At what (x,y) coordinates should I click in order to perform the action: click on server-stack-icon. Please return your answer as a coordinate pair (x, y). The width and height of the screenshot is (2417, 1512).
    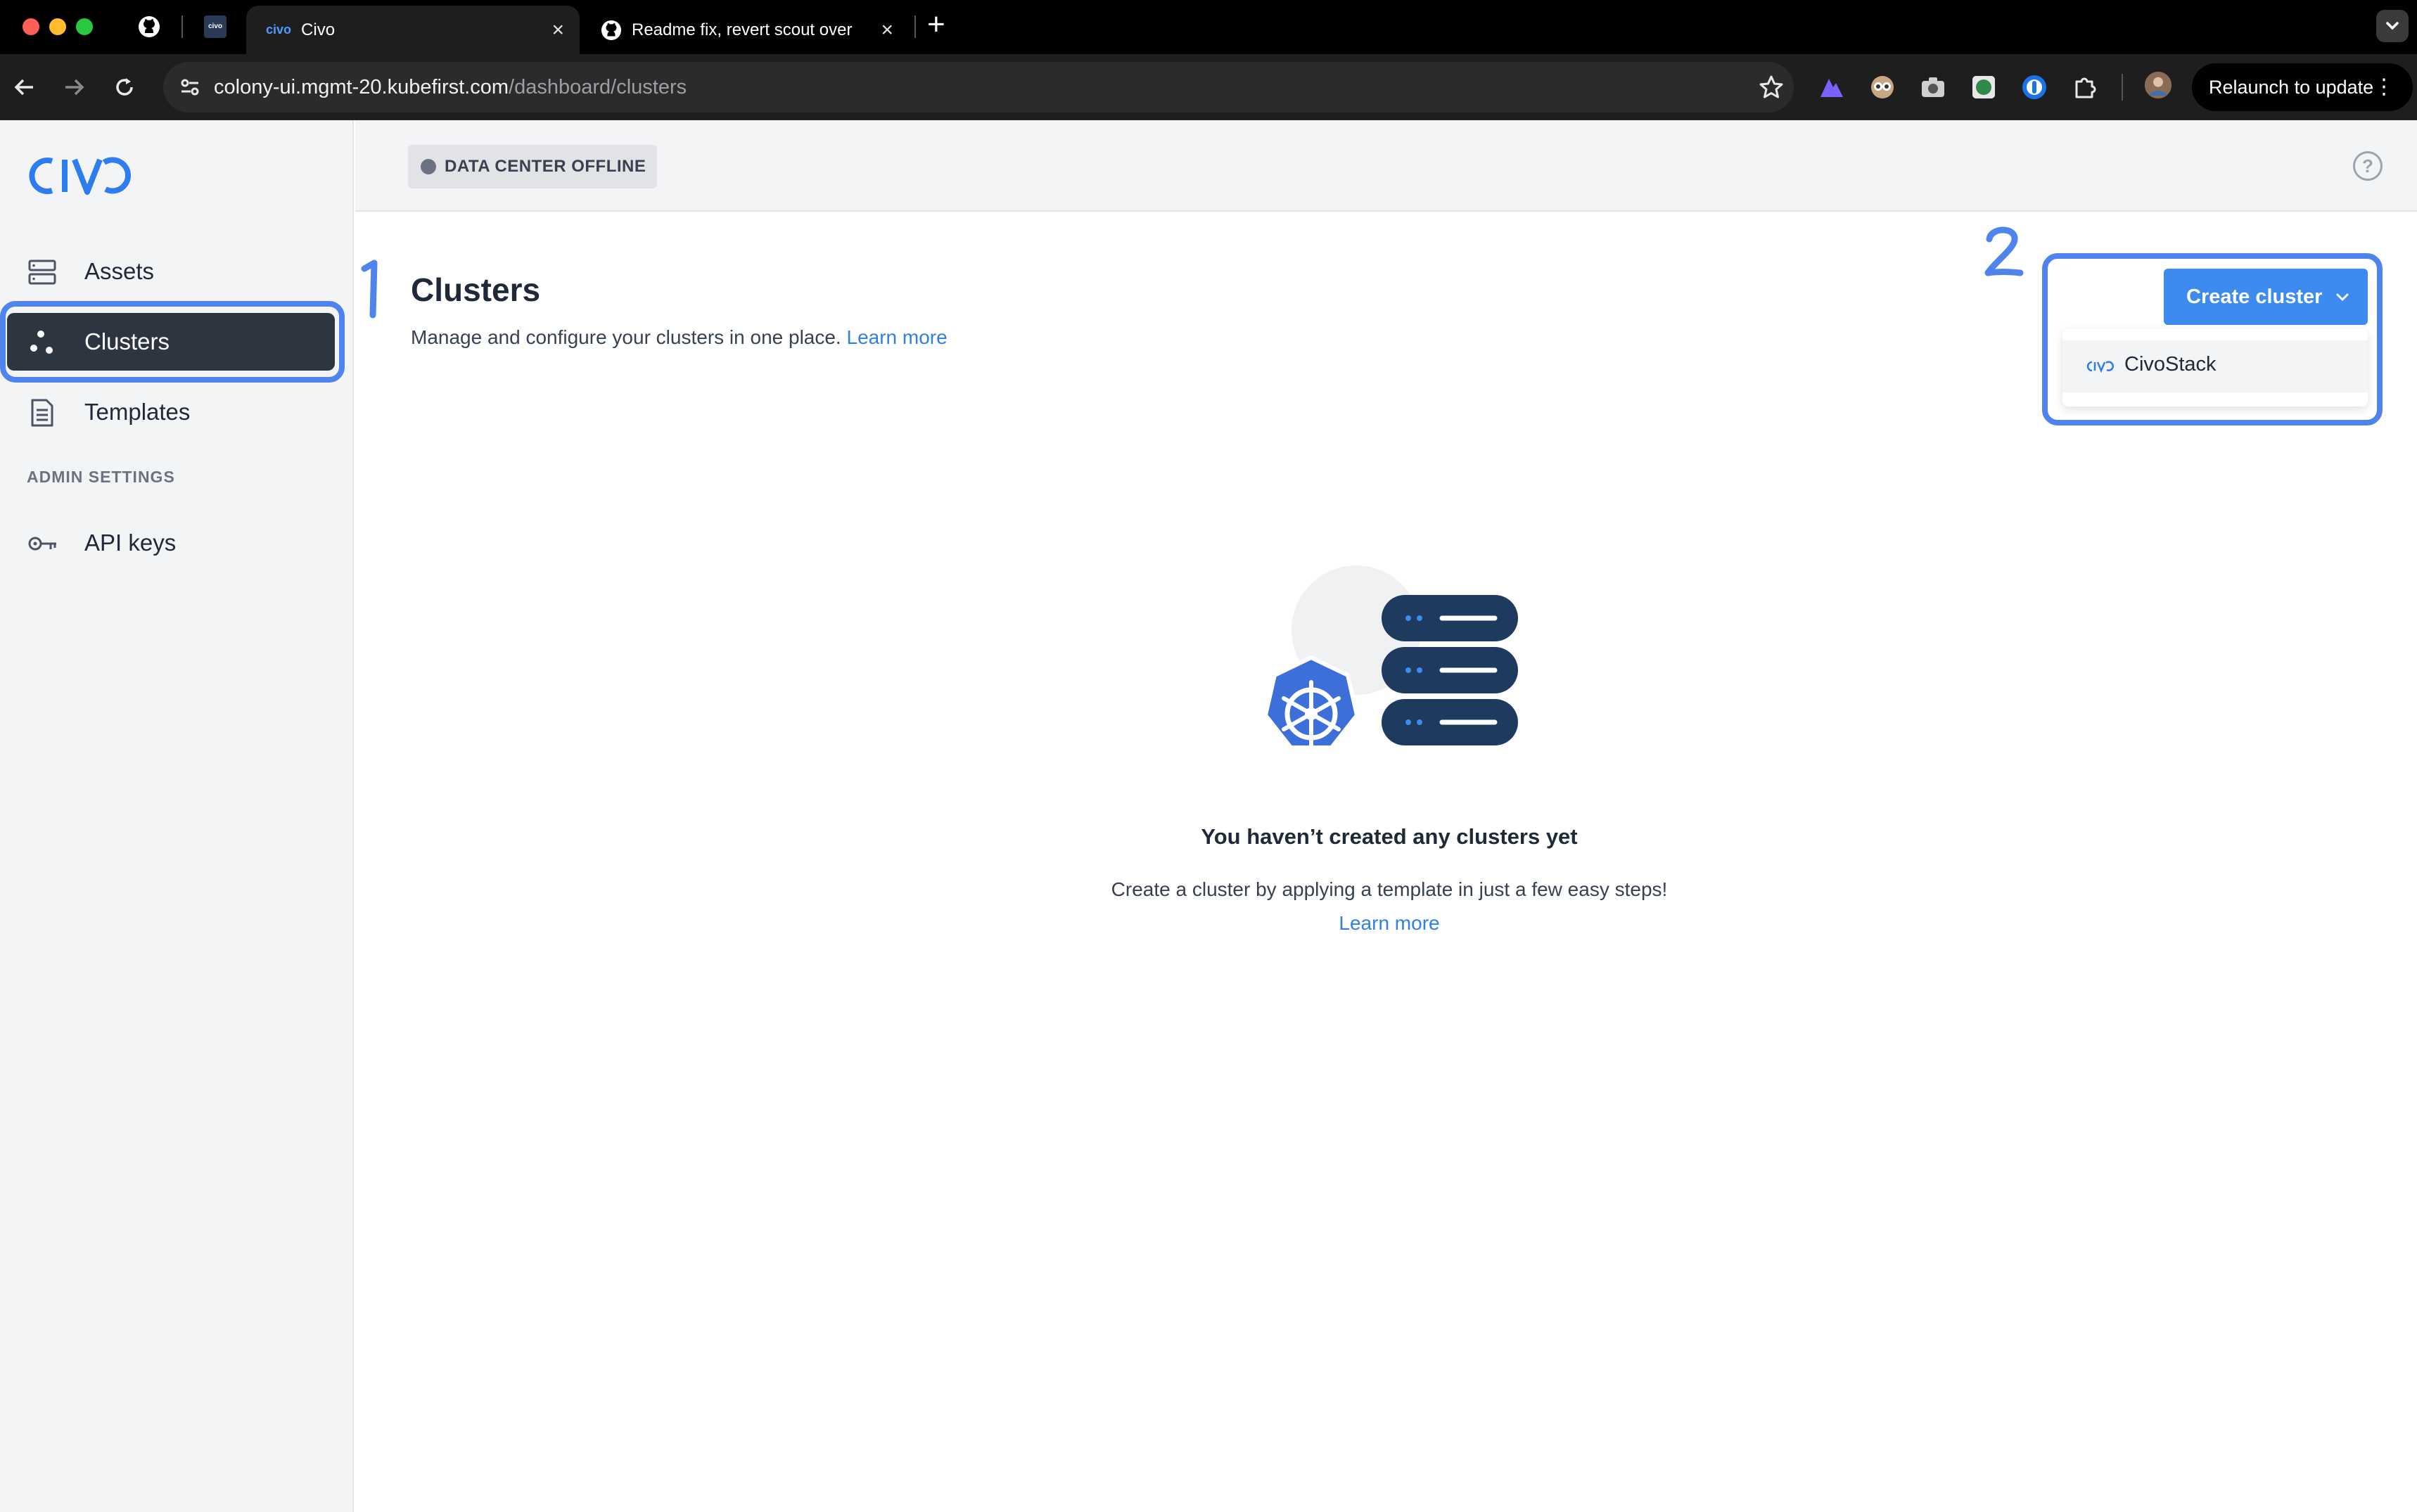
    Looking at the image, I should click on (1450, 670).